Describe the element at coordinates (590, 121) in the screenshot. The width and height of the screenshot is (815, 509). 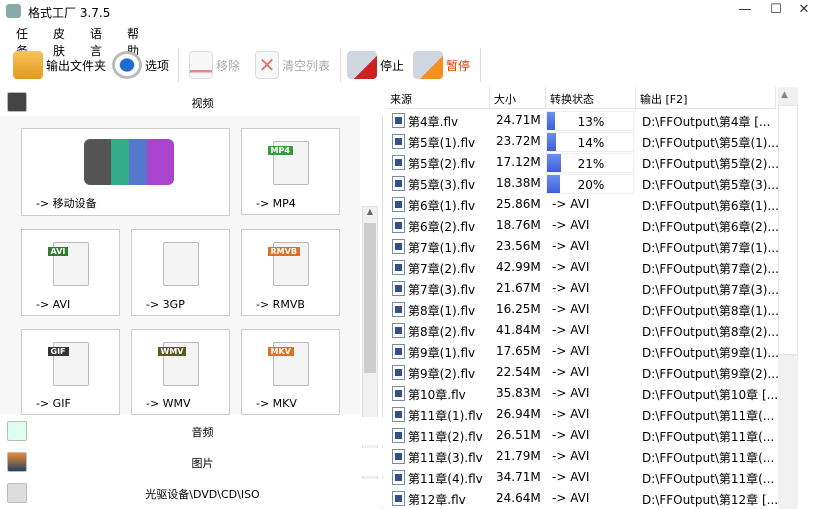
I see `progress-bar: 13%` at that location.